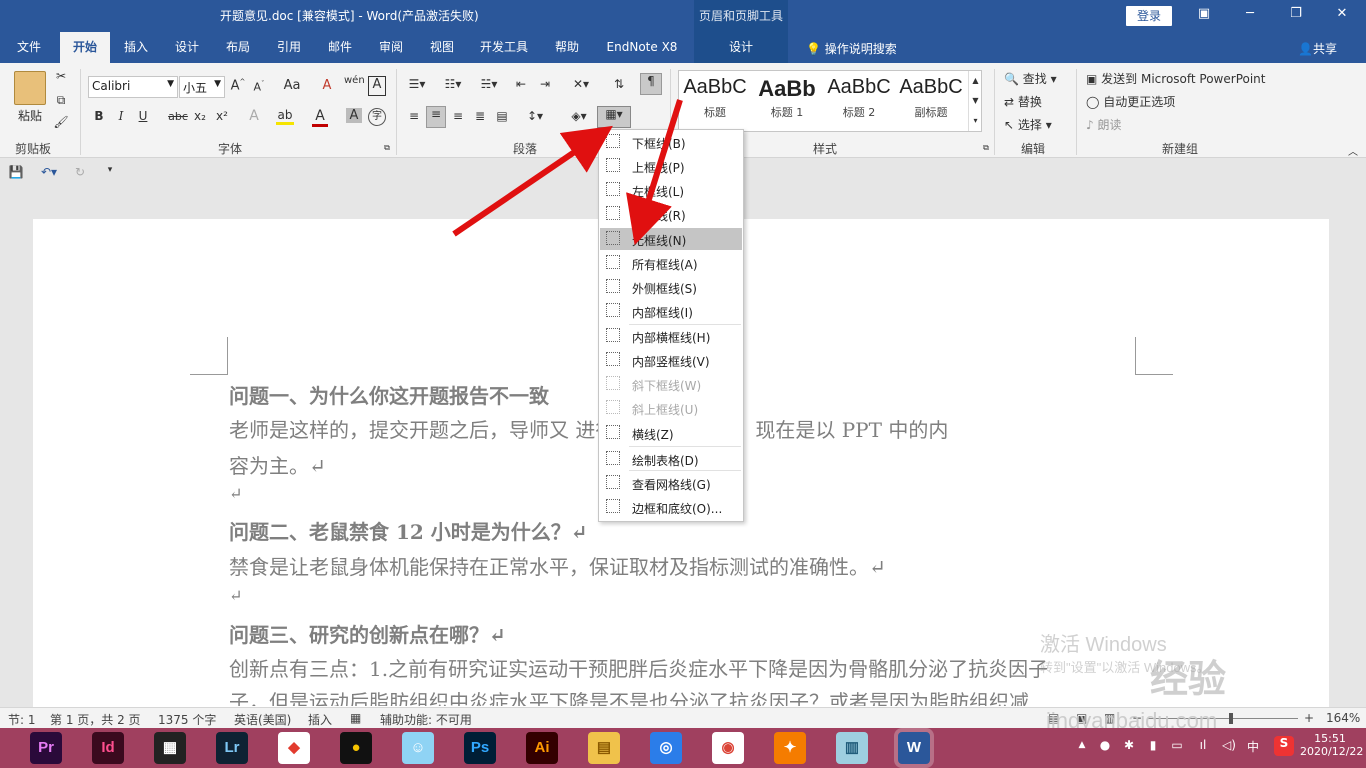 Image resolution: width=1366 pixels, height=768 pixels. I want to click on font-name-combo: Calibri ▼, so click(133, 87).